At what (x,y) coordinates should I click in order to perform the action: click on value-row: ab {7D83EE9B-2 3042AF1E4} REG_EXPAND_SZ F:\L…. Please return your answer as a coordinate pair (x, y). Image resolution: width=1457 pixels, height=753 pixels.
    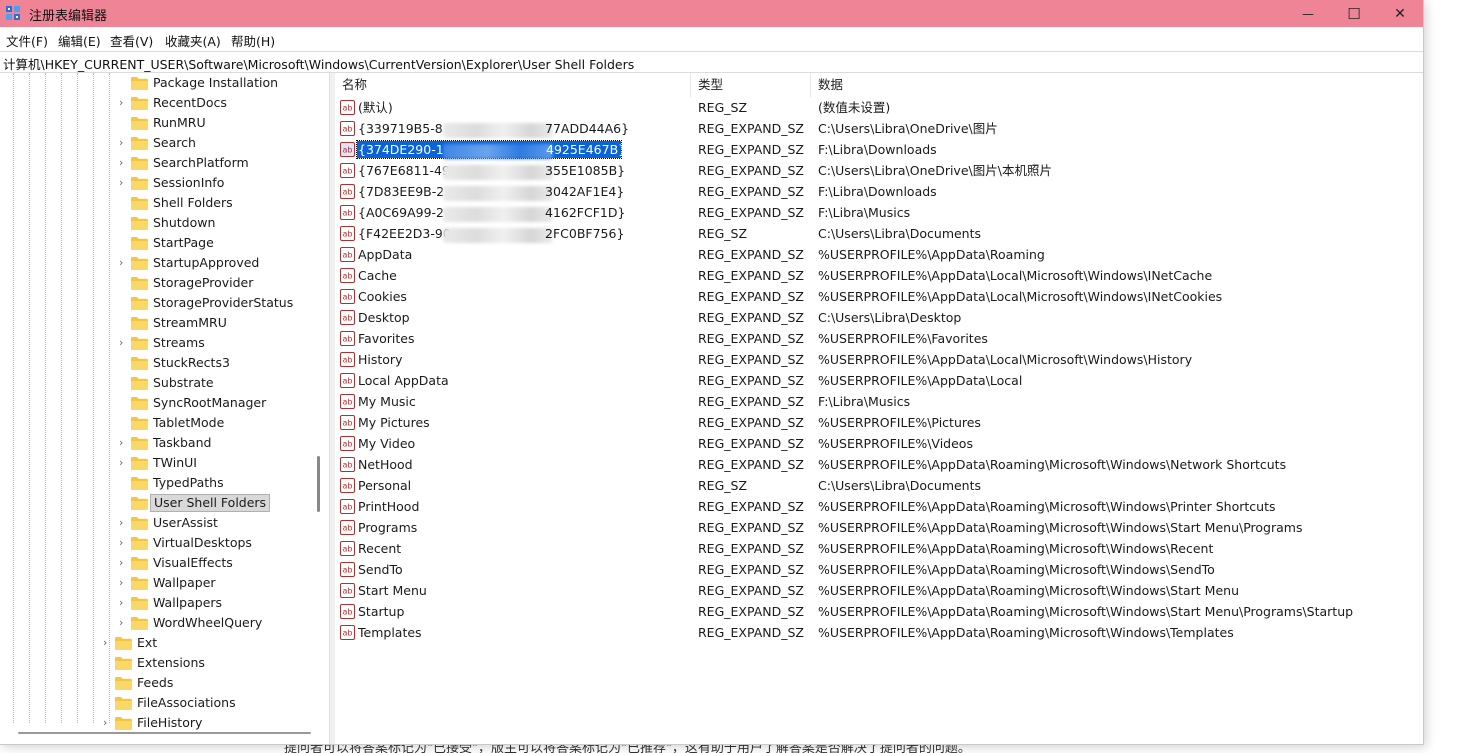
    Looking at the image, I should click on (879, 191).